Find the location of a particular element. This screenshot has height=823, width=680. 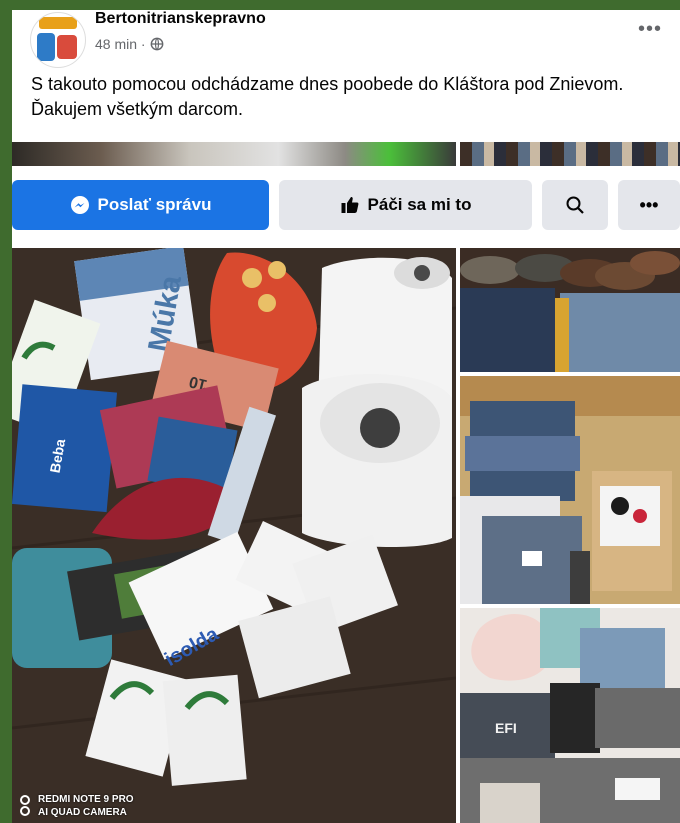

box-label-text: EFI is located at coordinates (506, 728).